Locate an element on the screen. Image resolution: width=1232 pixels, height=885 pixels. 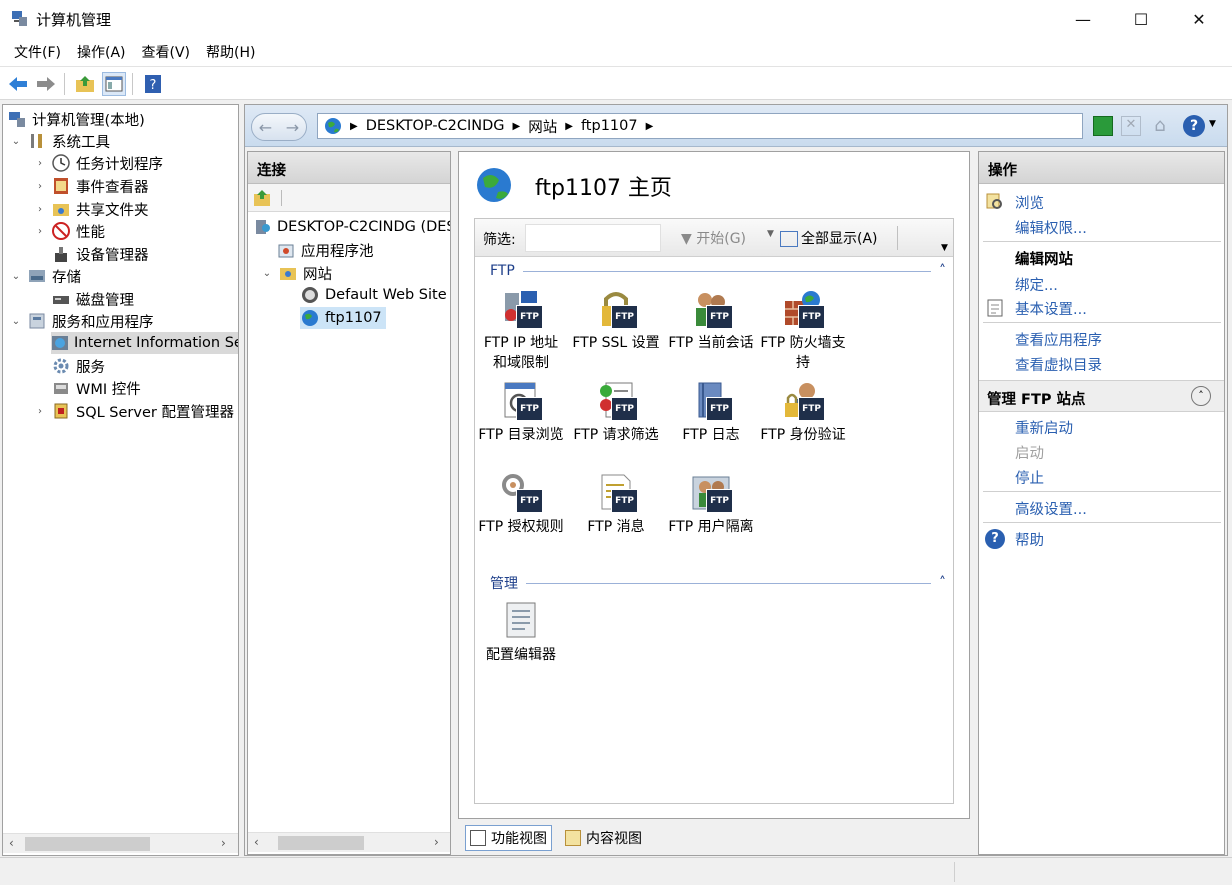
tree-disk-management: 磁盘管理 is located at coordinates (92, 299).